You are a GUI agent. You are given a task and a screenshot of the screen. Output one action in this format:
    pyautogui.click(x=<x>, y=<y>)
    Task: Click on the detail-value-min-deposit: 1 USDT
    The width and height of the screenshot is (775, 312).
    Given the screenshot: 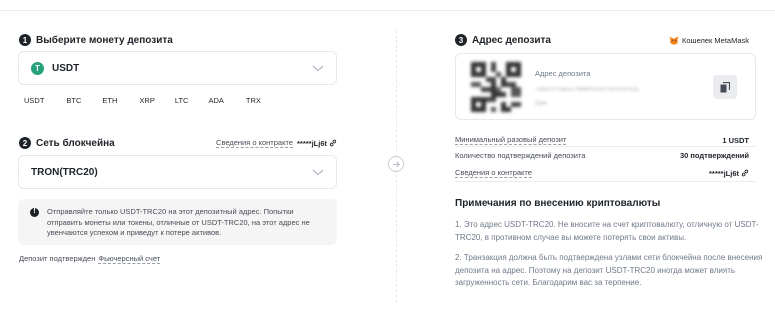 What is the action you would take?
    pyautogui.click(x=735, y=140)
    